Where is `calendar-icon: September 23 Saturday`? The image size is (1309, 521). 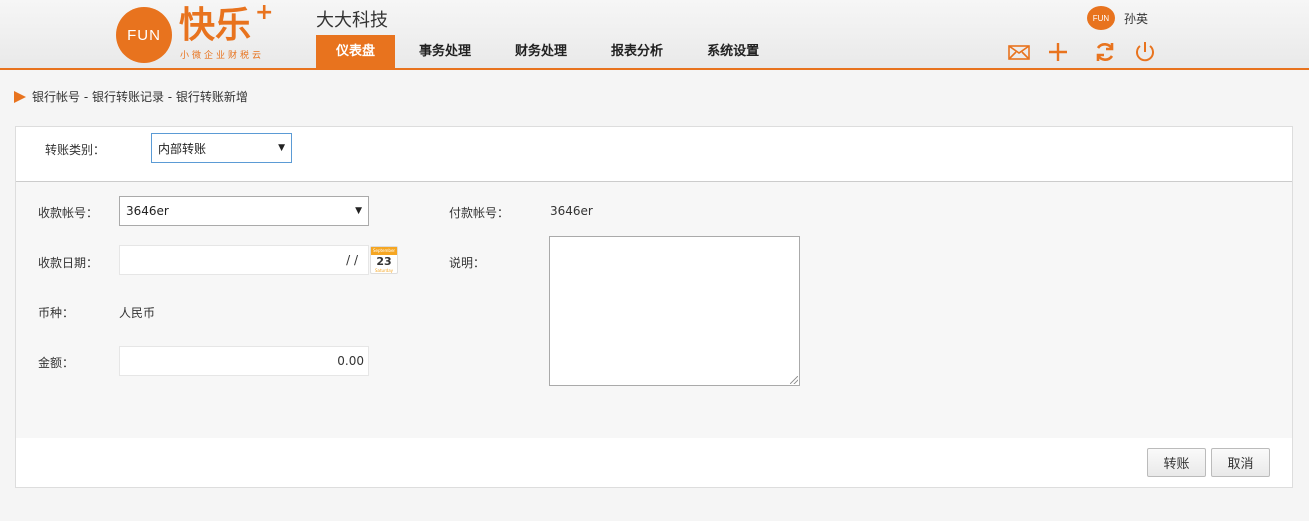 calendar-icon: September 23 Saturday is located at coordinates (384, 260).